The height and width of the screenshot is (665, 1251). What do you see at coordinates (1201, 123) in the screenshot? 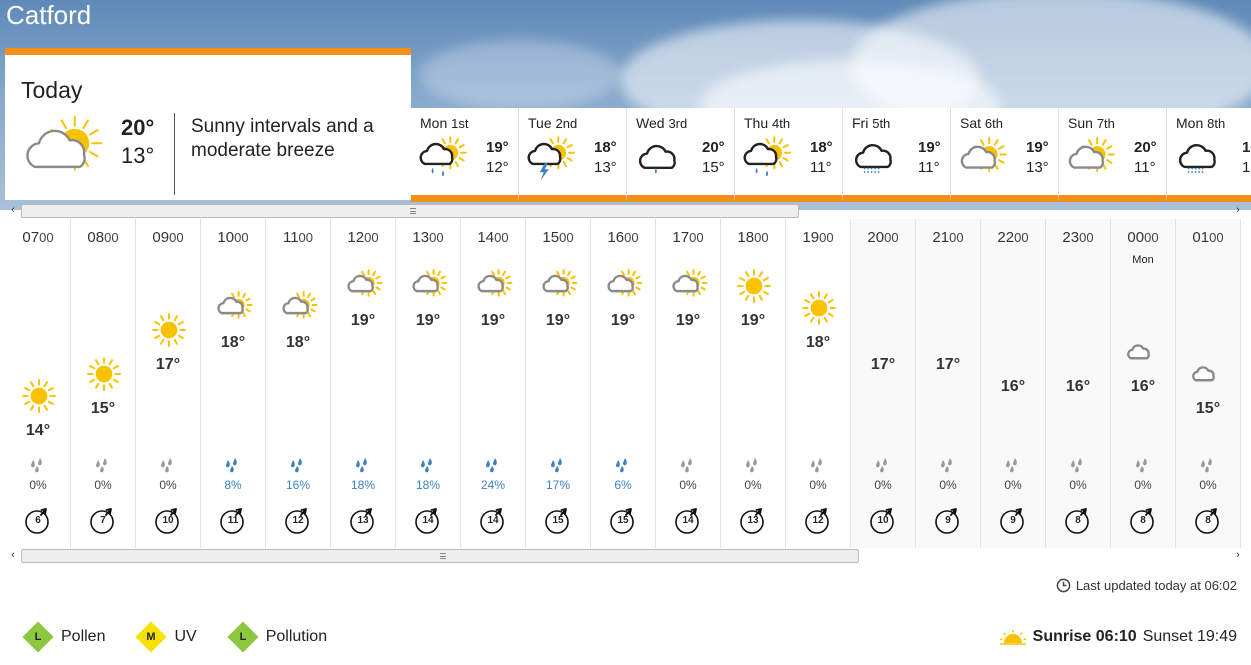
I see `day-name: Mon 8th` at bounding box center [1201, 123].